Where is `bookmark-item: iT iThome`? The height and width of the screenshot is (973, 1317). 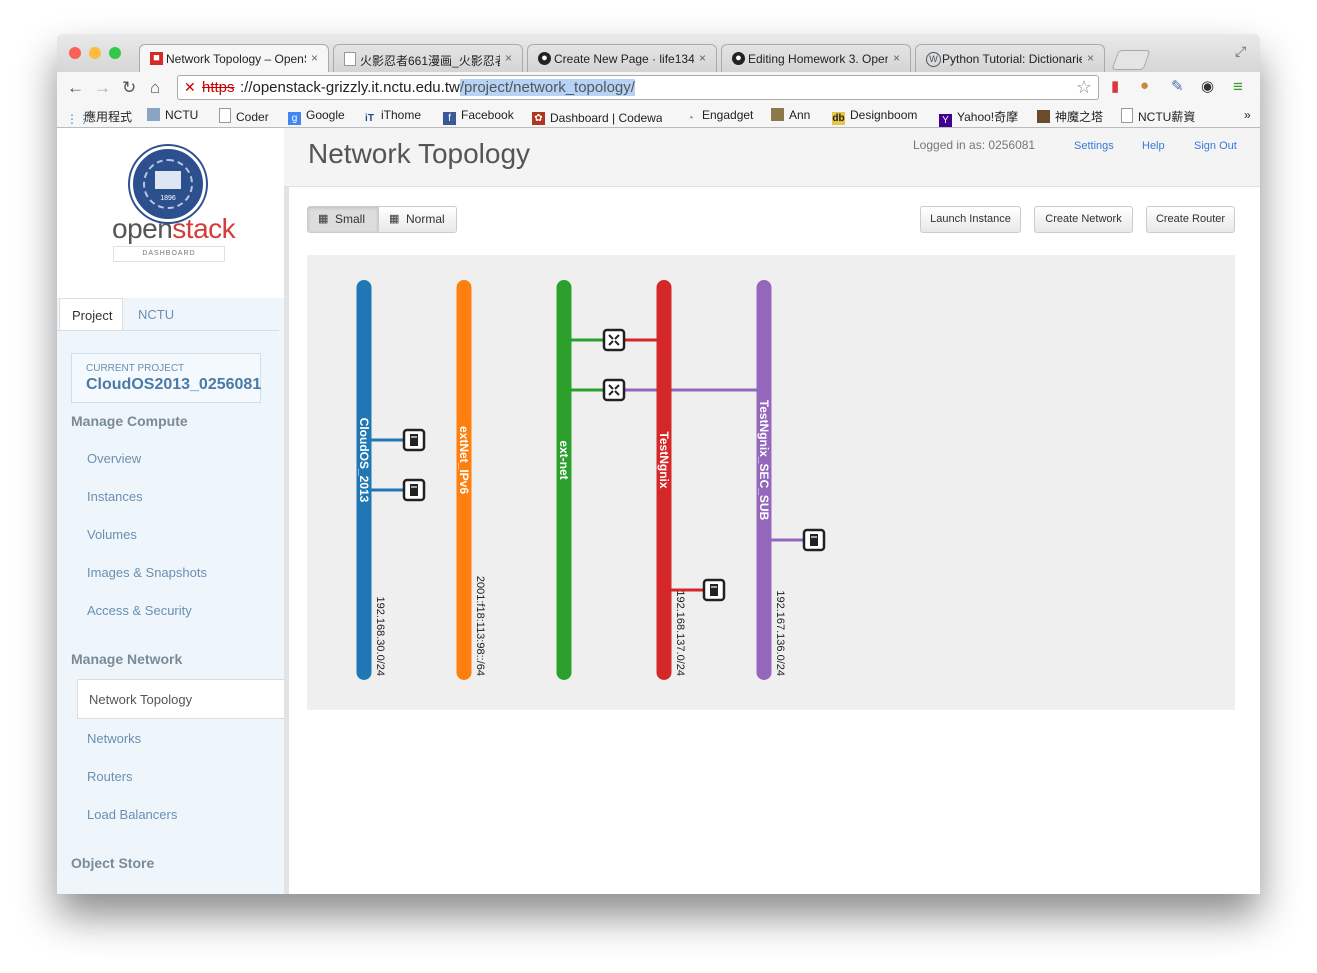
bookmark-item: iT iThome is located at coordinates (392, 116).